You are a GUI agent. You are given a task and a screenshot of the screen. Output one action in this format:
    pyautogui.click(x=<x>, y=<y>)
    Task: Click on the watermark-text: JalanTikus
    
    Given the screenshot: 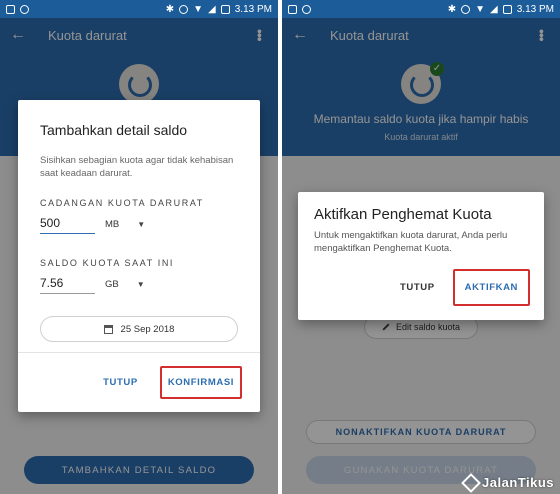 What is the action you would take?
    pyautogui.click(x=518, y=482)
    